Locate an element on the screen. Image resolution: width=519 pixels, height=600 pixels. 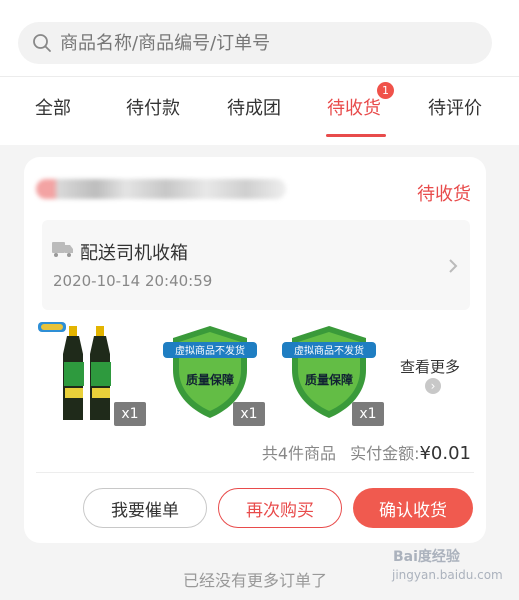
card-divider is located at coordinates (255, 472).